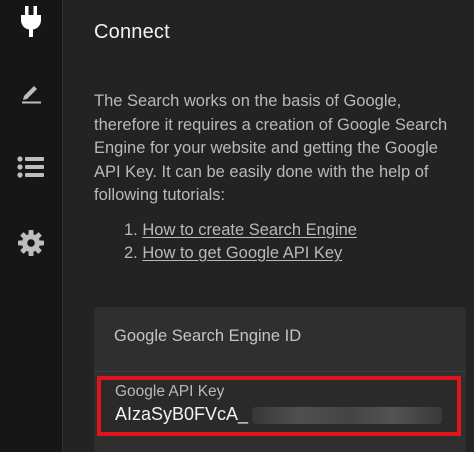 The width and height of the screenshot is (474, 452). I want to click on list-item: 2. How to get Google API Key, so click(240, 253).